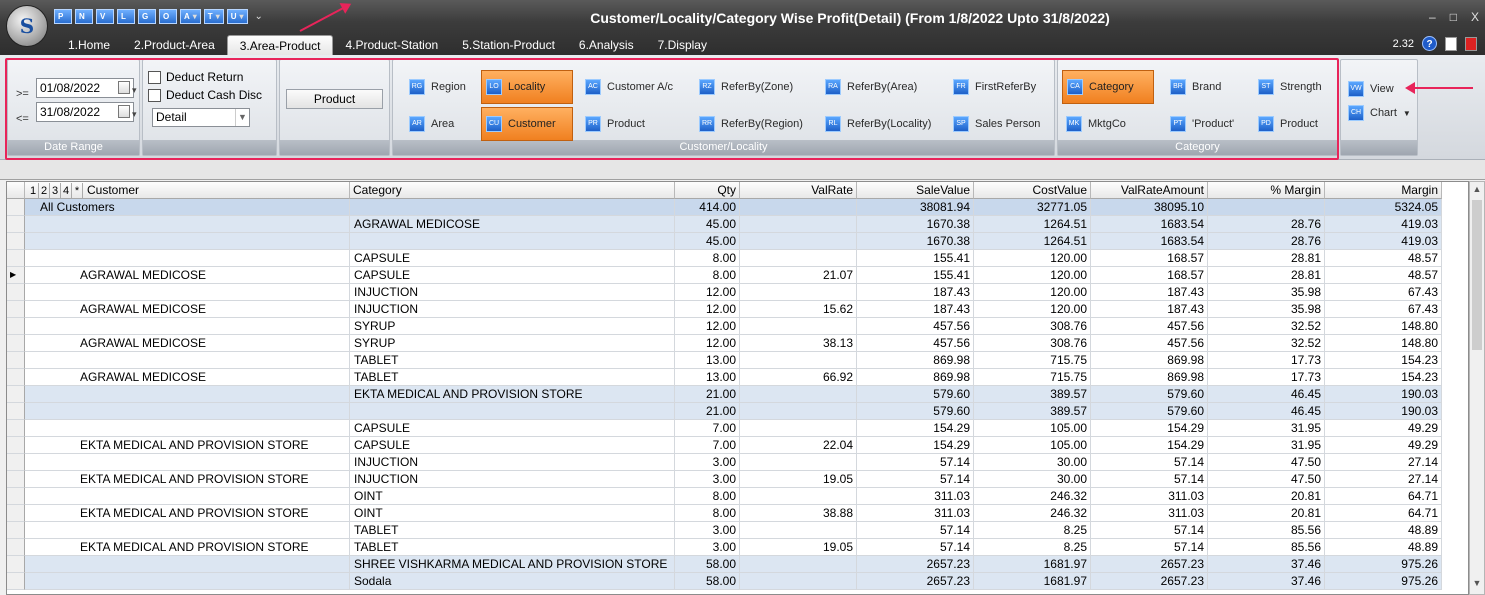 The image size is (1485, 595). What do you see at coordinates (16, 275) in the screenshot?
I see `current-row-indicator-icon: ▶` at bounding box center [16, 275].